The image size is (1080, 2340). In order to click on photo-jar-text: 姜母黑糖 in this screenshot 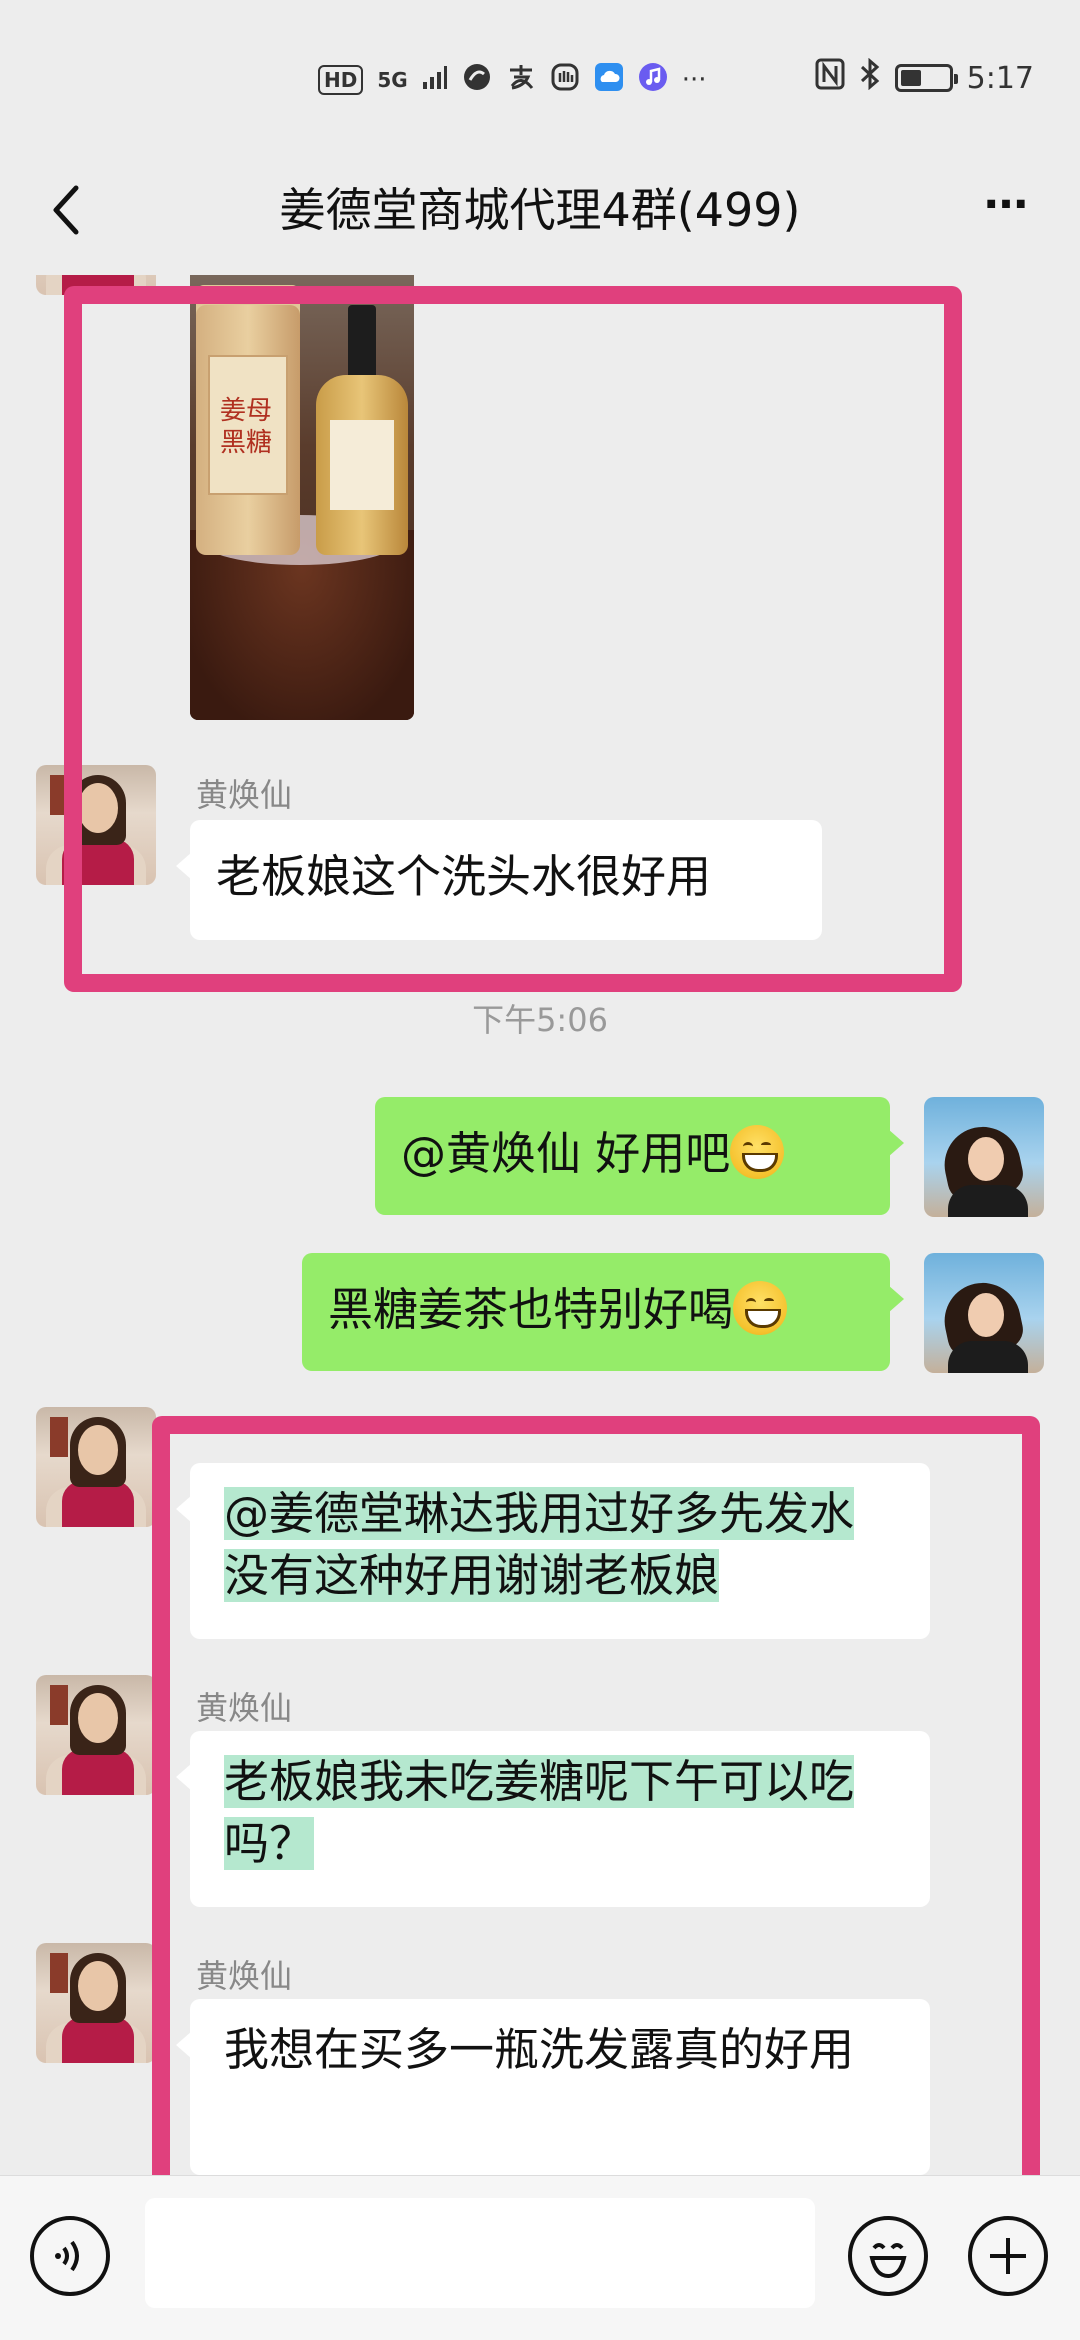, I will do `click(246, 427)`.